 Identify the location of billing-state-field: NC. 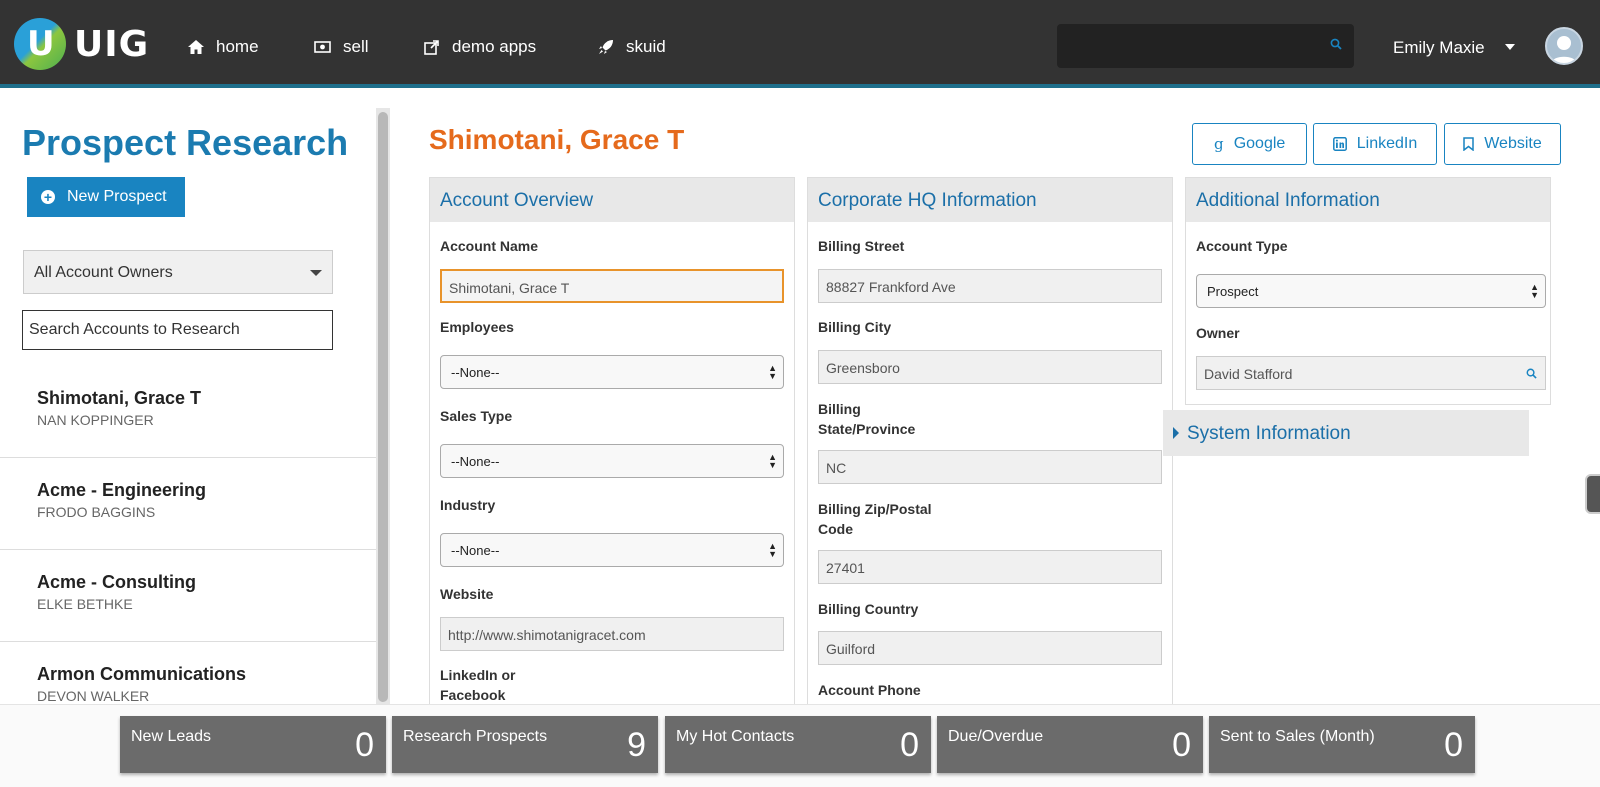
(990, 467).